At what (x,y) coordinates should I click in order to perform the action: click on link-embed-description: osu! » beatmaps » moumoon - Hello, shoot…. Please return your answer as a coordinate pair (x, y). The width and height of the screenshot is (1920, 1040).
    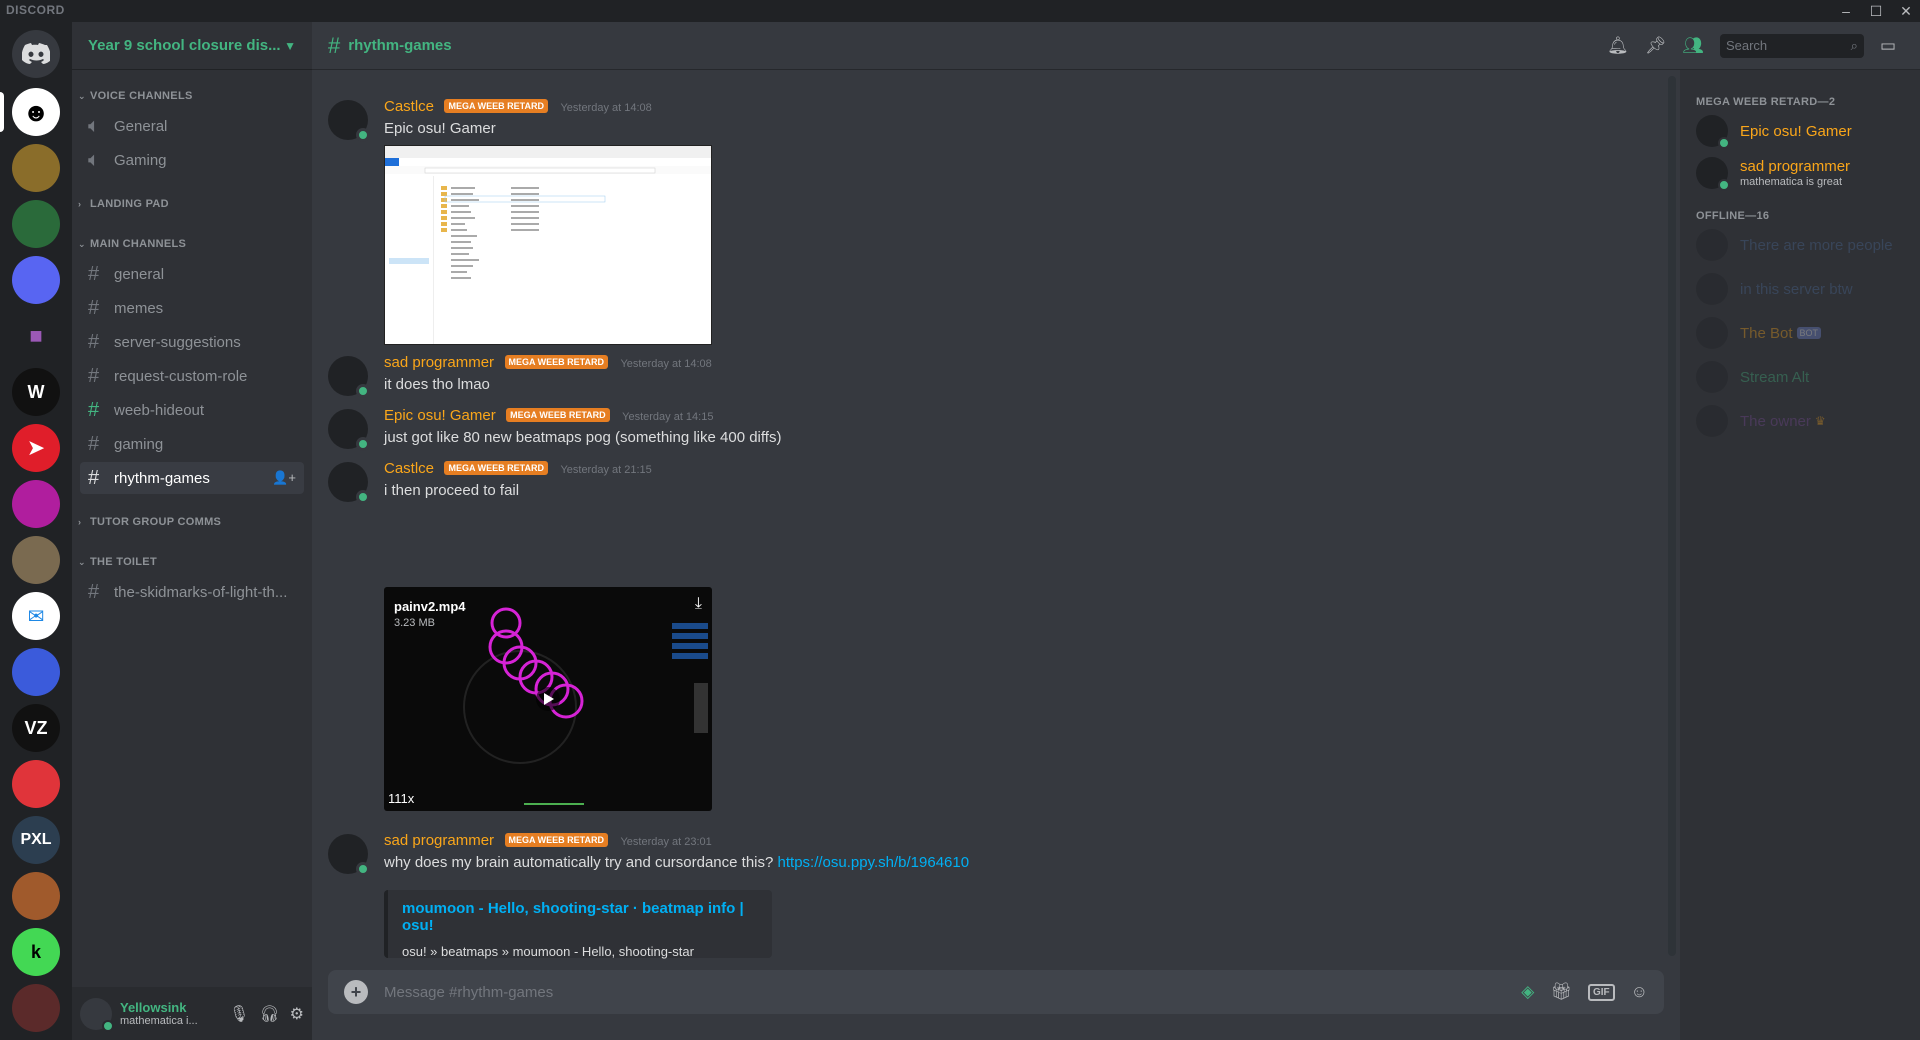
    Looking at the image, I should click on (548, 951).